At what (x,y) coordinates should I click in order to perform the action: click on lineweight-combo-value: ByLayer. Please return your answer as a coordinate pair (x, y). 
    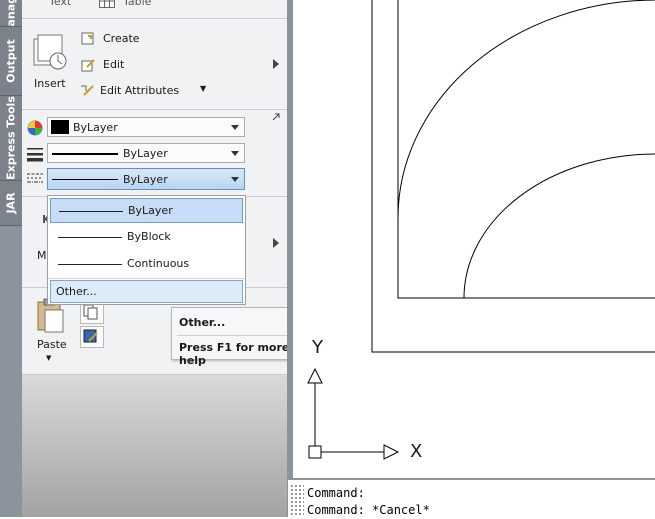
    Looking at the image, I should click on (145, 153).